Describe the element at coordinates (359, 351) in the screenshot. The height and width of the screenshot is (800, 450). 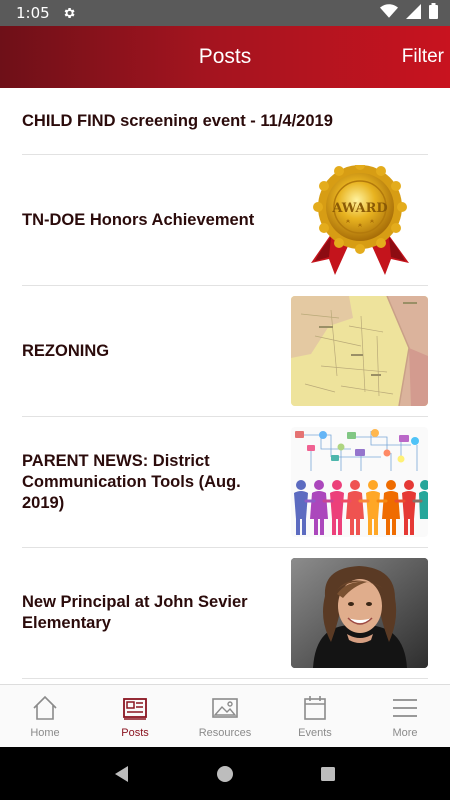
I see `zoning-map-image` at that location.